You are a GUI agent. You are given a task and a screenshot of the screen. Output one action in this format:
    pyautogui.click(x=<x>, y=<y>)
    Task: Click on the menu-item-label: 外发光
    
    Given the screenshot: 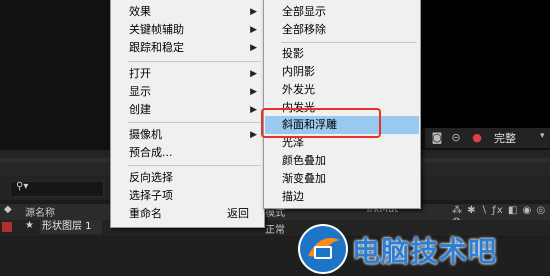 What is the action you would take?
    pyautogui.click(x=298, y=89)
    